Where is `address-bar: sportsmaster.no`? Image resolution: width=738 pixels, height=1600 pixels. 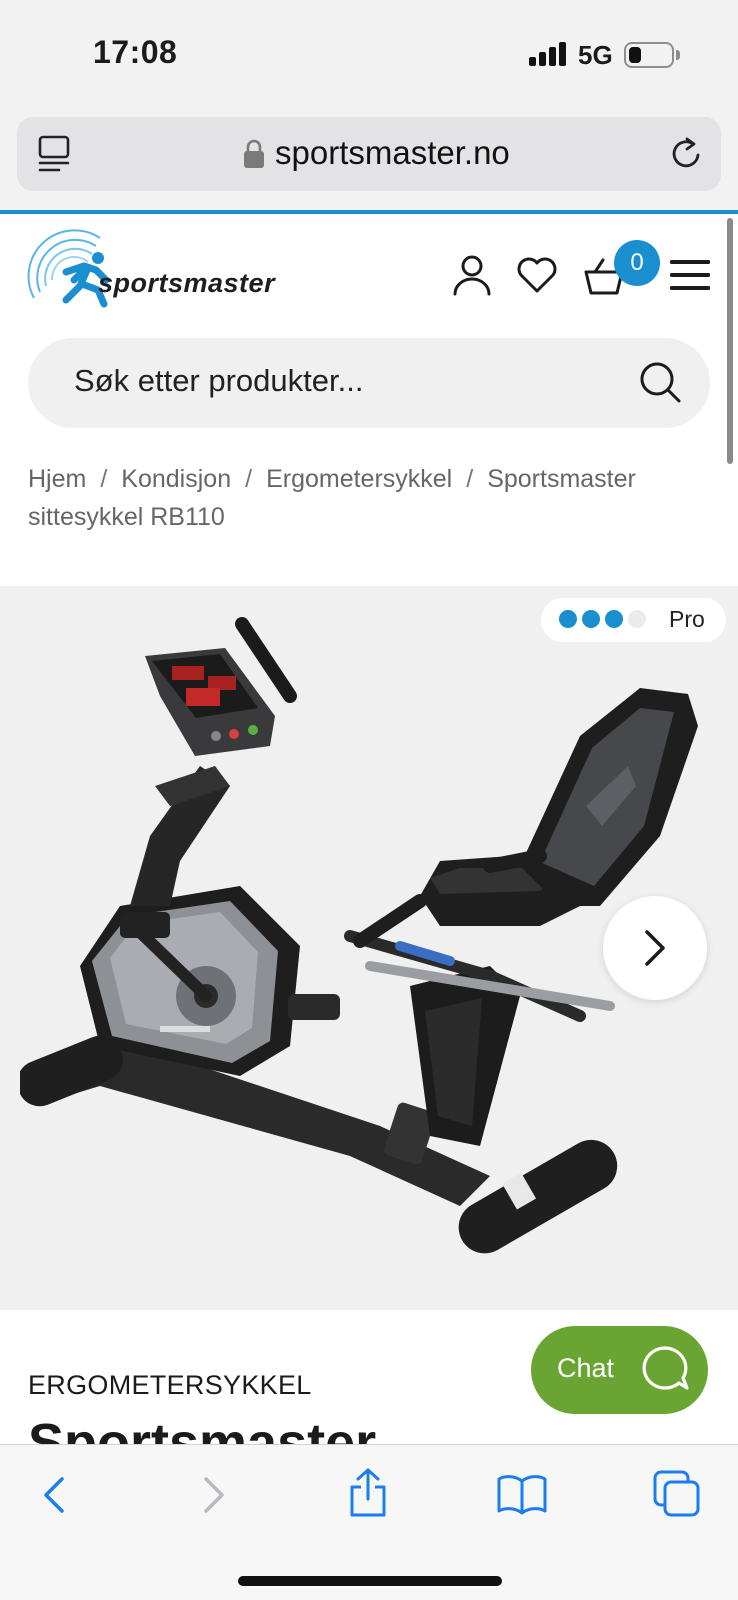
address-bar: sportsmaster.no is located at coordinates (369, 154).